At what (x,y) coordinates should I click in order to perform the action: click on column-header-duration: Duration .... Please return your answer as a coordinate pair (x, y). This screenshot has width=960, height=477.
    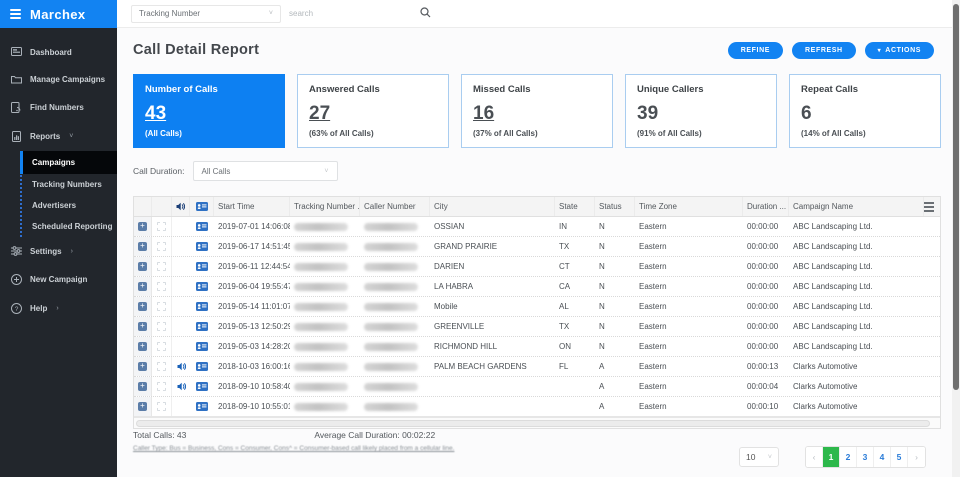
    Looking at the image, I should click on (766, 206).